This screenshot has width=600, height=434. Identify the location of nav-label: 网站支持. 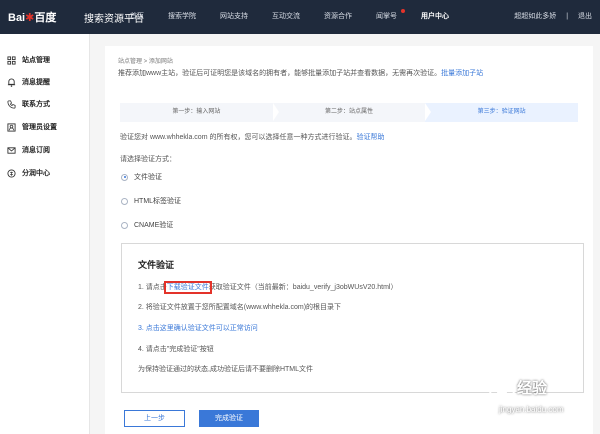
(234, 16).